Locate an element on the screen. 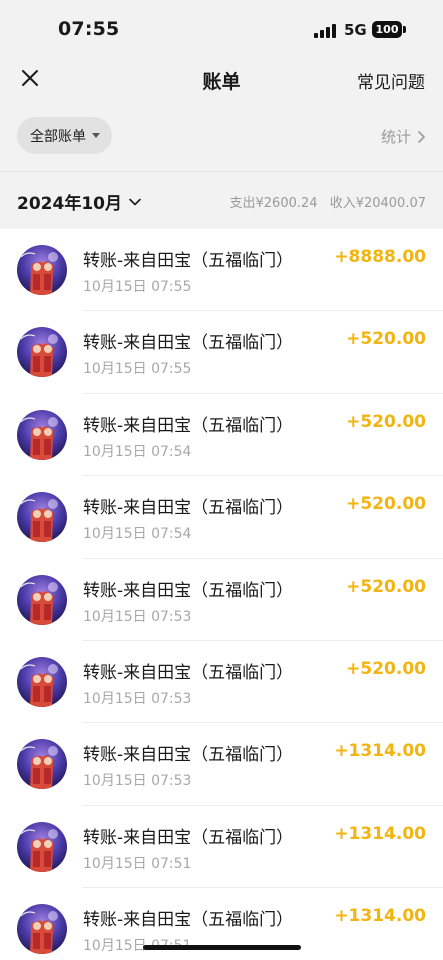 This screenshot has width=443, height=960. nav-bar: 账单 常见问题 is located at coordinates (221, 80).